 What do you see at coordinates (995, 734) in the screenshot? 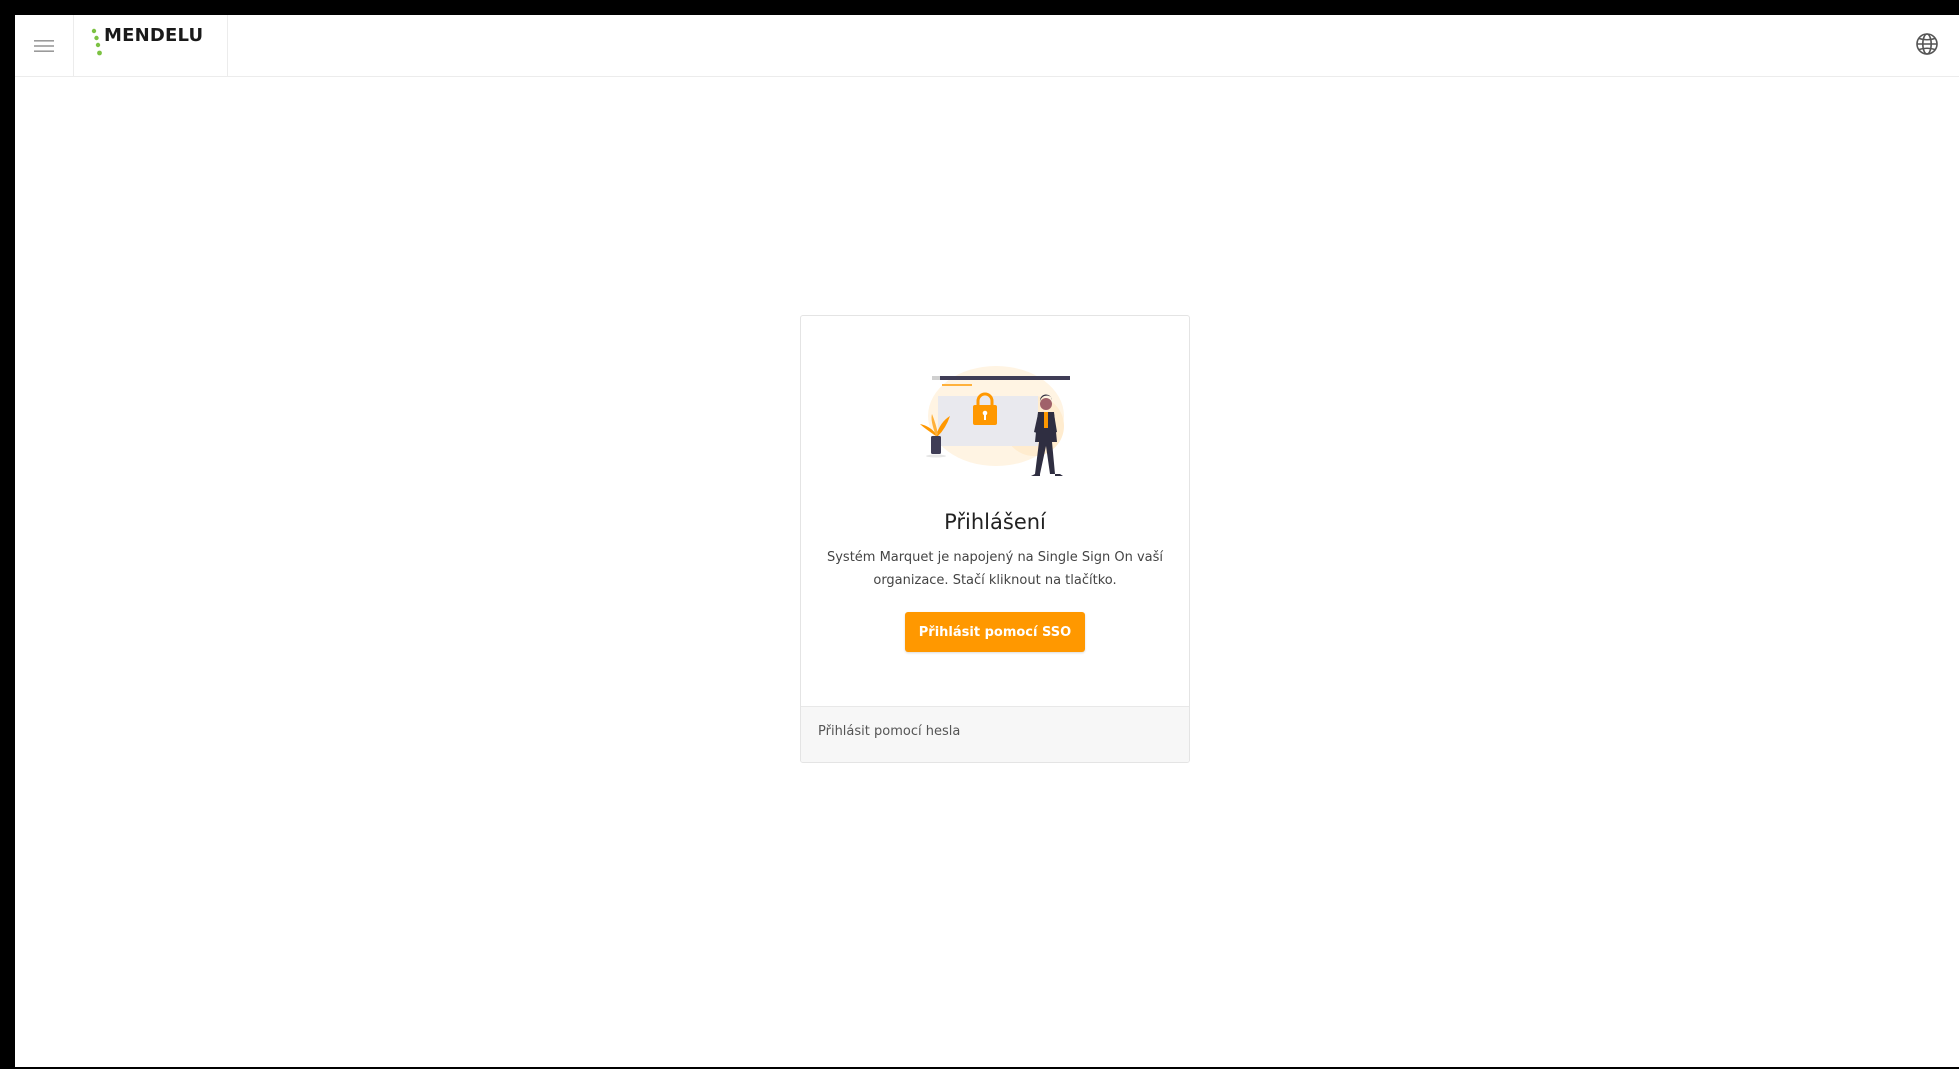
I see `login-card-footer: Přihlásit pomocí hesla` at bounding box center [995, 734].